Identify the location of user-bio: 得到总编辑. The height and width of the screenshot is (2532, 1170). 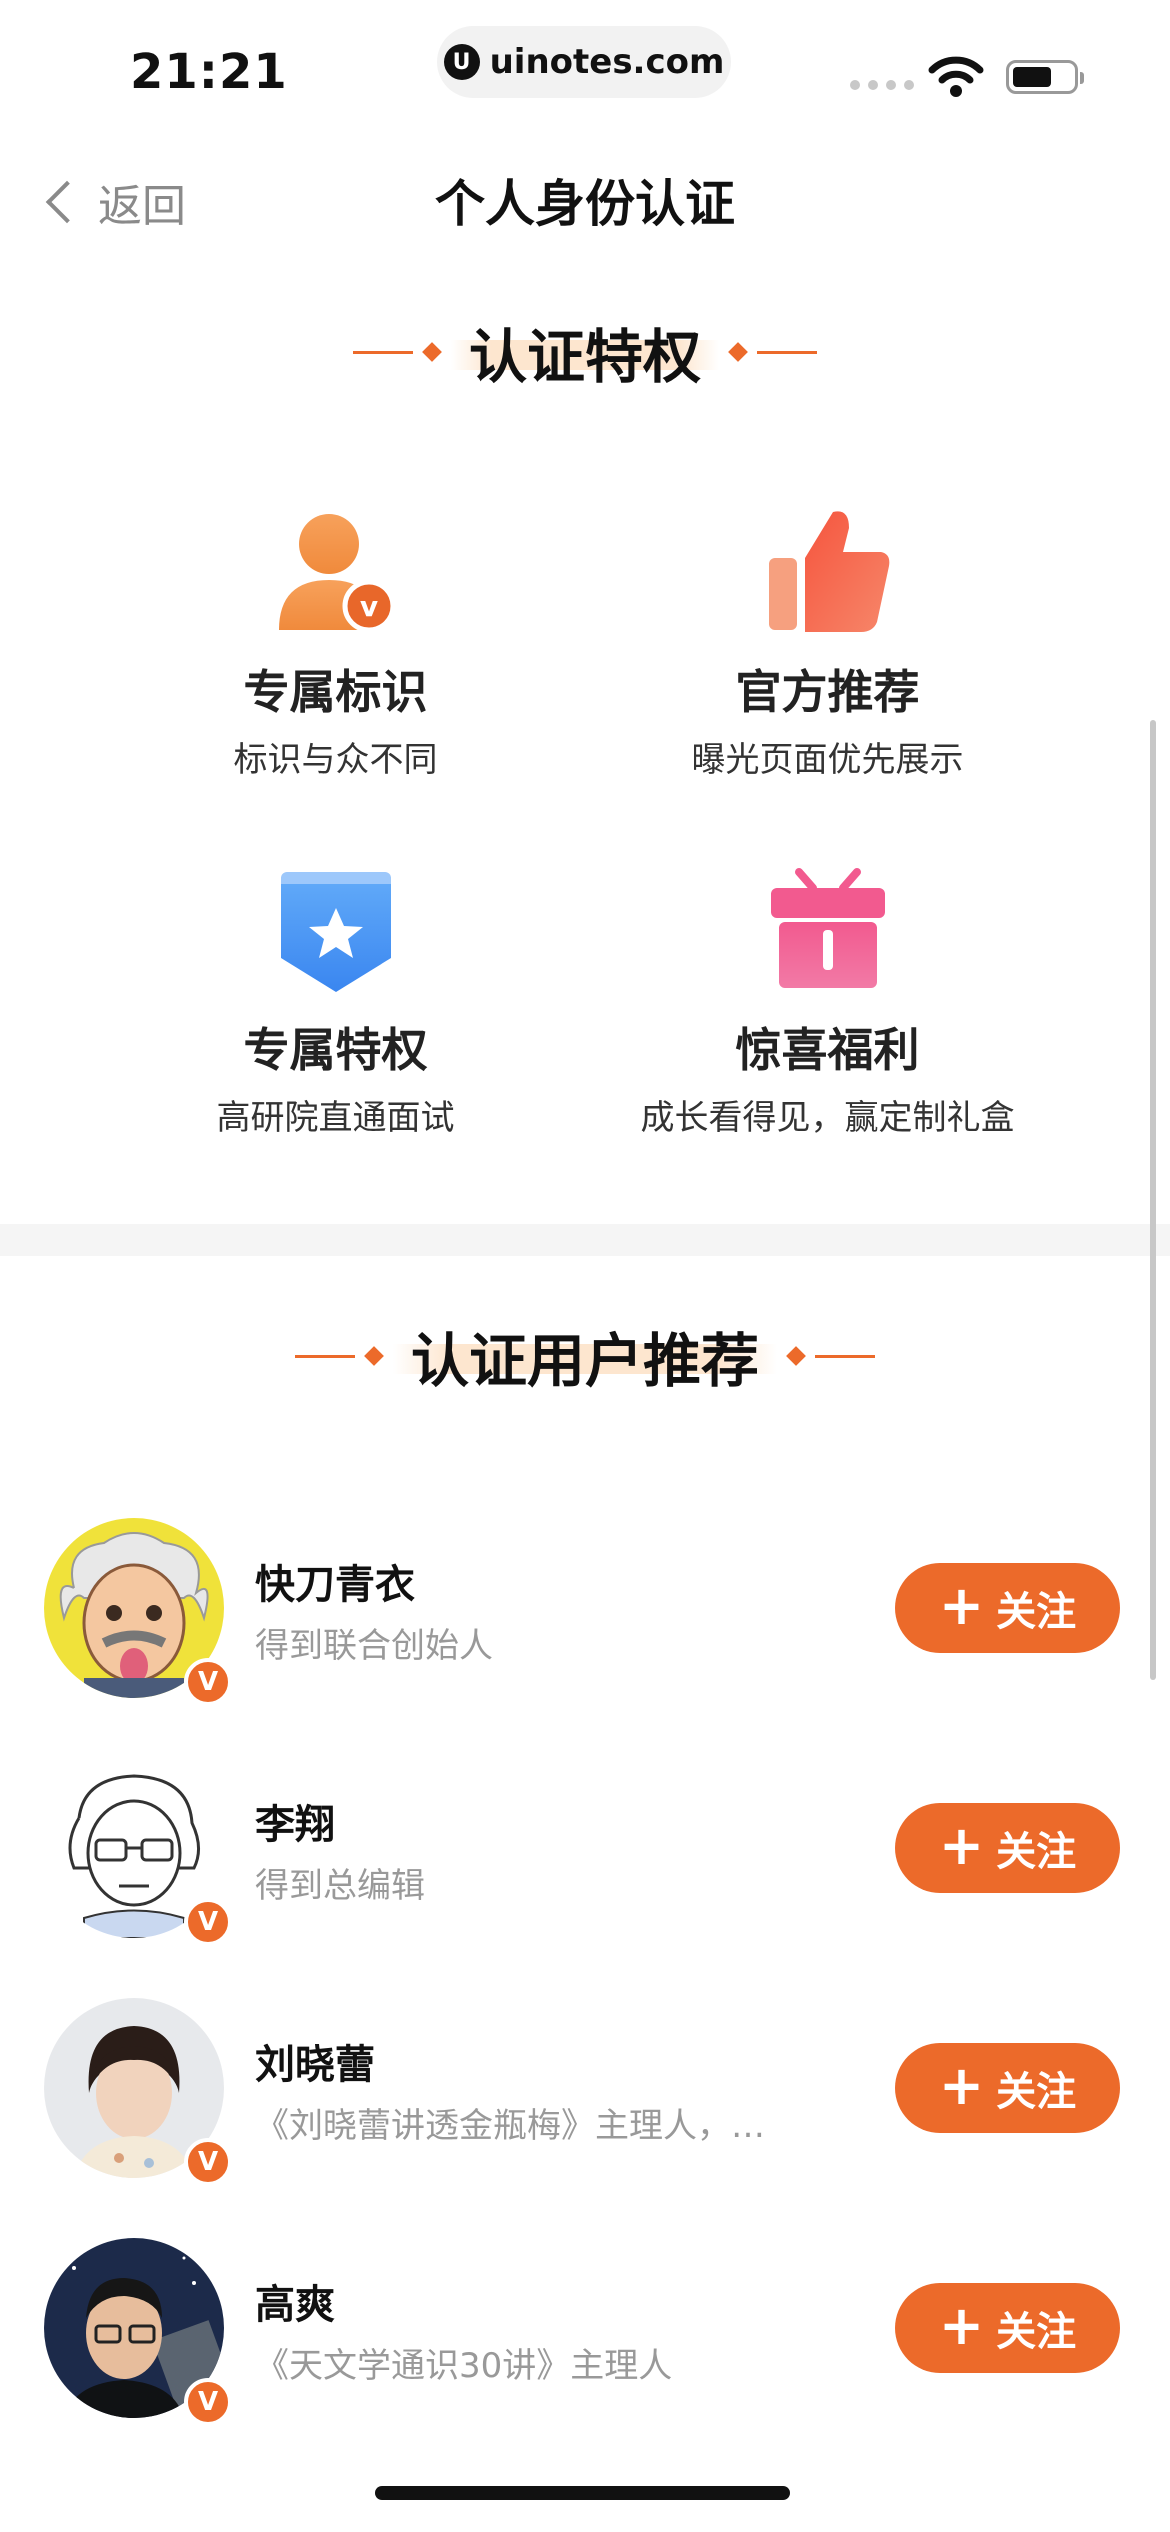
(340, 1886).